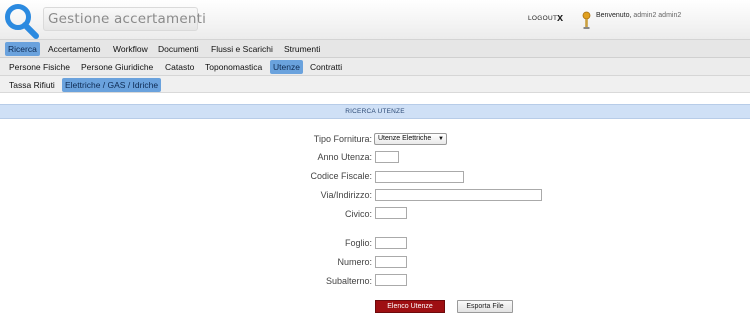  Describe the element at coordinates (22, 21) in the screenshot. I see `search-logo-icon` at that location.